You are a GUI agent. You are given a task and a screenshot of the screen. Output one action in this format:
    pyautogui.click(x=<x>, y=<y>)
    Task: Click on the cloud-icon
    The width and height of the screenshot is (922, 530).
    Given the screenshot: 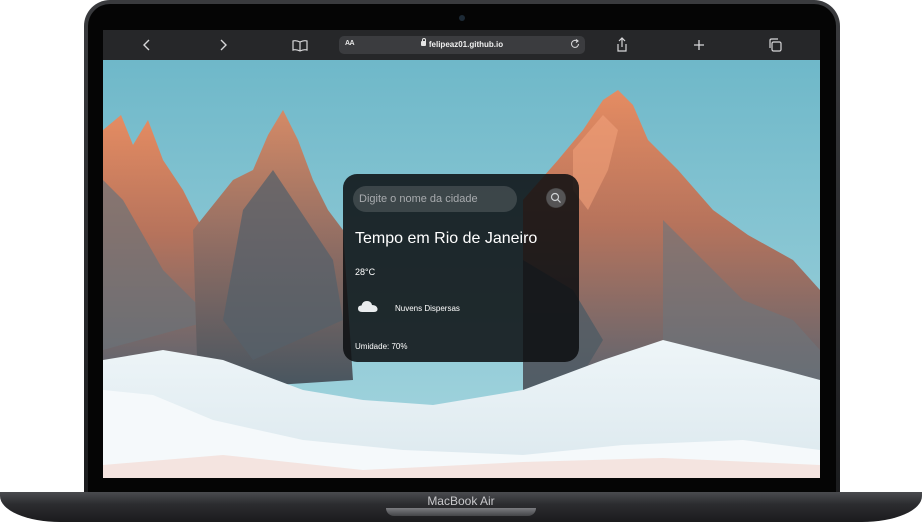 What is the action you would take?
    pyautogui.click(x=368, y=306)
    